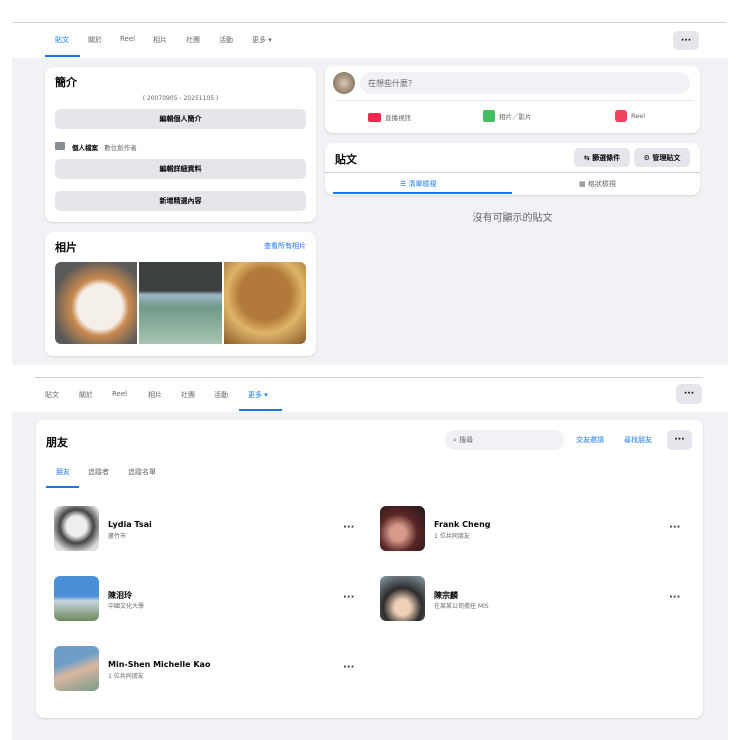 The width and height of the screenshot is (740, 740). Describe the element at coordinates (638, 440) in the screenshot. I see `find-friends-link: 尋找朋友` at that location.